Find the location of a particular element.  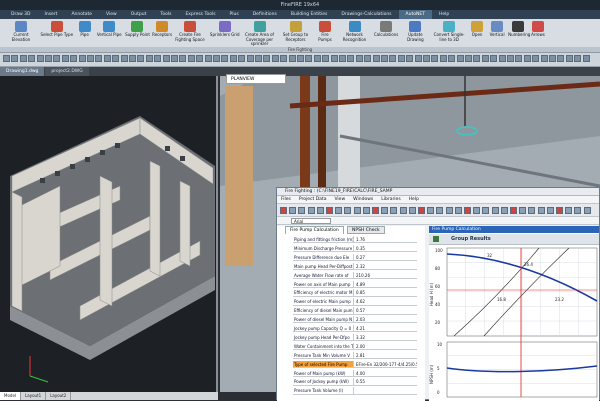

layout-tab-layout2: Layout2 is located at coordinates (59, 396).